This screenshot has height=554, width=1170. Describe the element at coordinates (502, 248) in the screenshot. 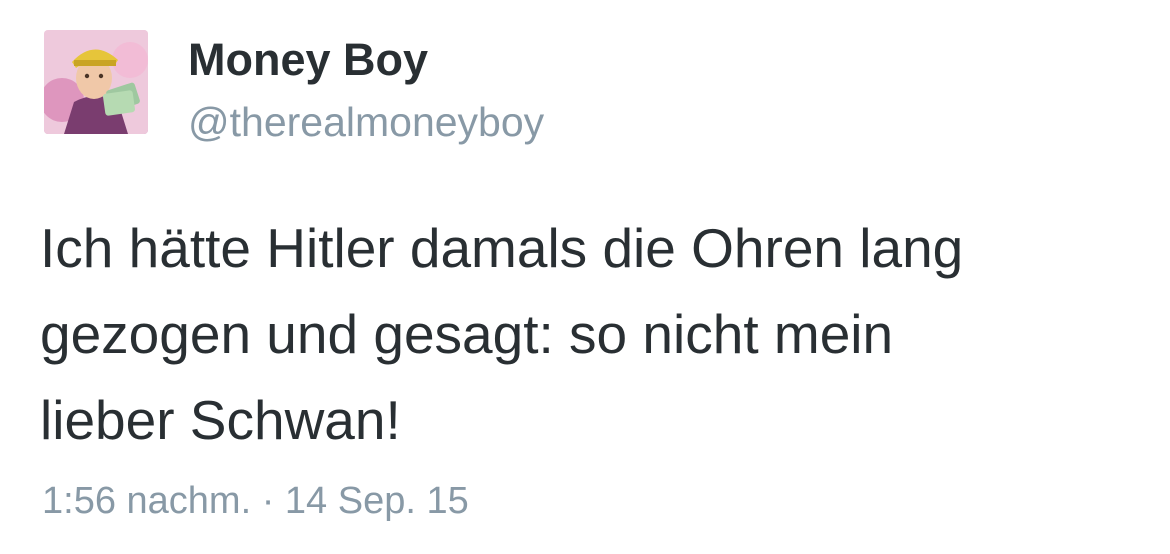

I see `tweet-text-line: Ich hätte Hitler damals die Ohren lang` at that location.